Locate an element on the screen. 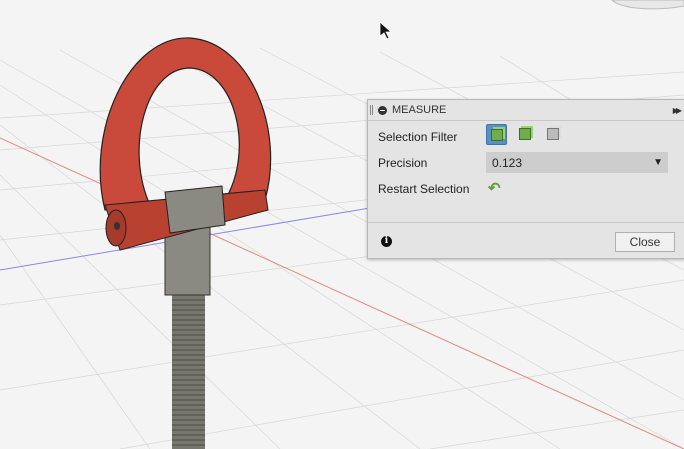  precision-dropdown: 0.123 ▼ is located at coordinates (577, 162).